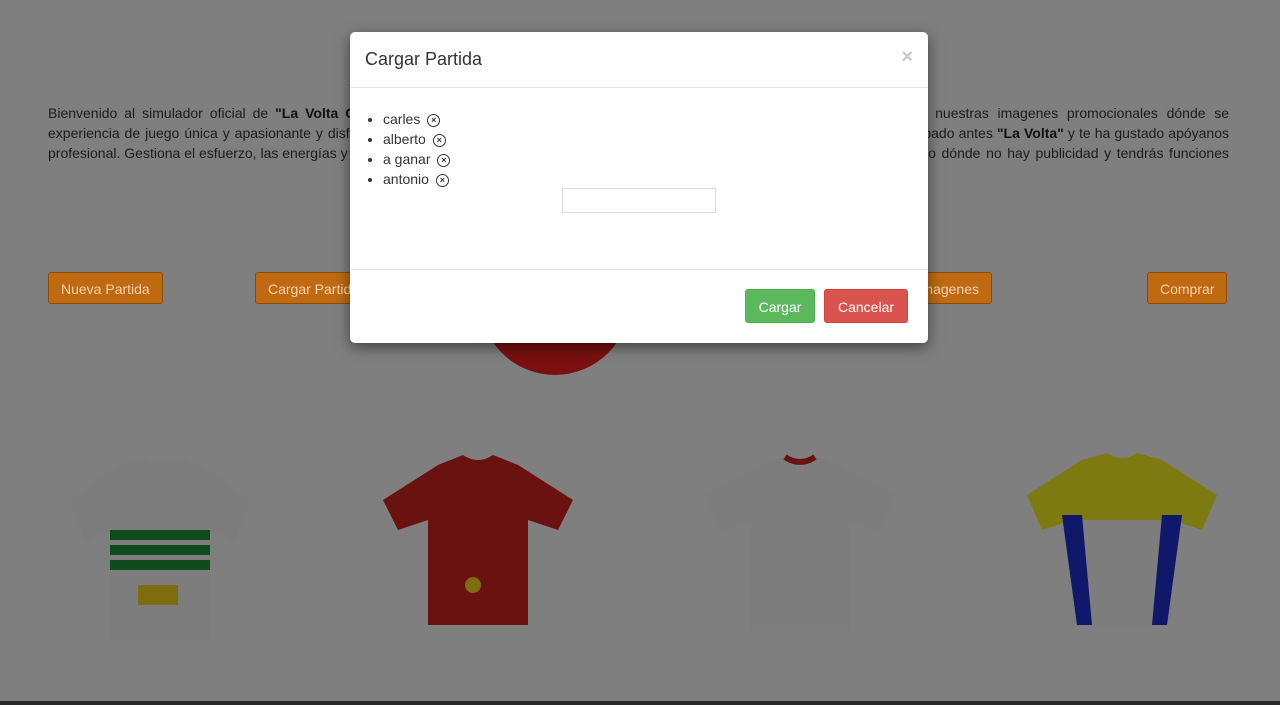 This screenshot has width=1280, height=705. I want to click on load-button: Cargar, so click(780, 306).